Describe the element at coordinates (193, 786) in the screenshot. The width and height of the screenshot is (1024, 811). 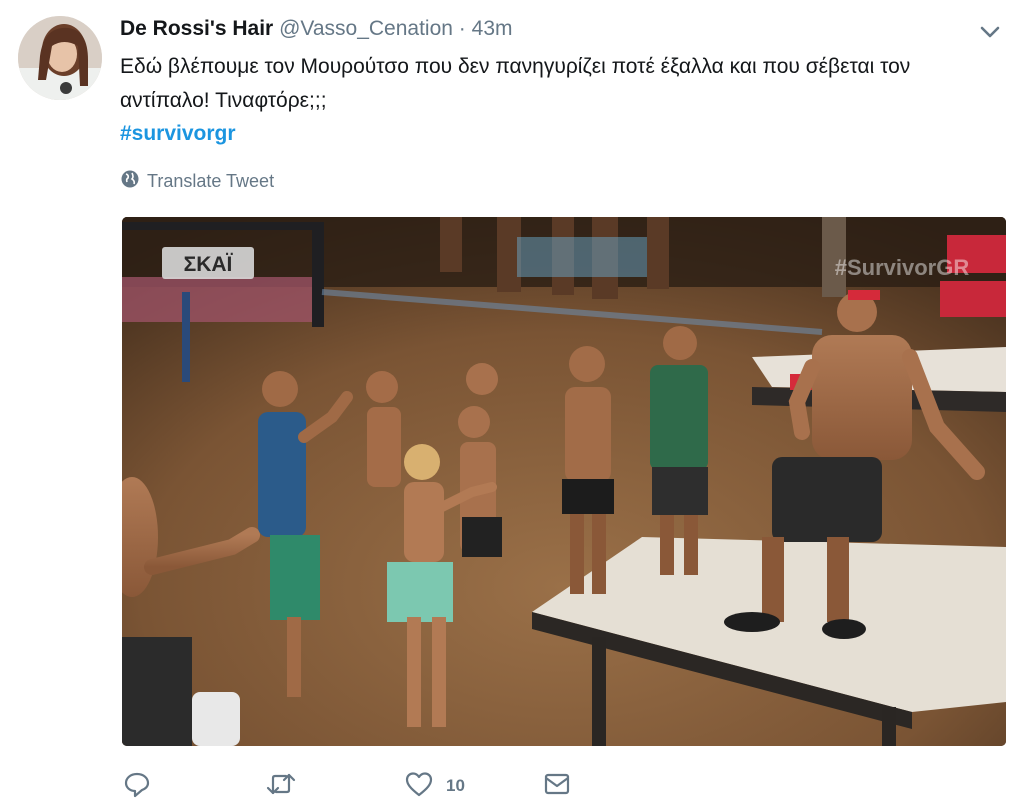
I see `reply-button` at that location.